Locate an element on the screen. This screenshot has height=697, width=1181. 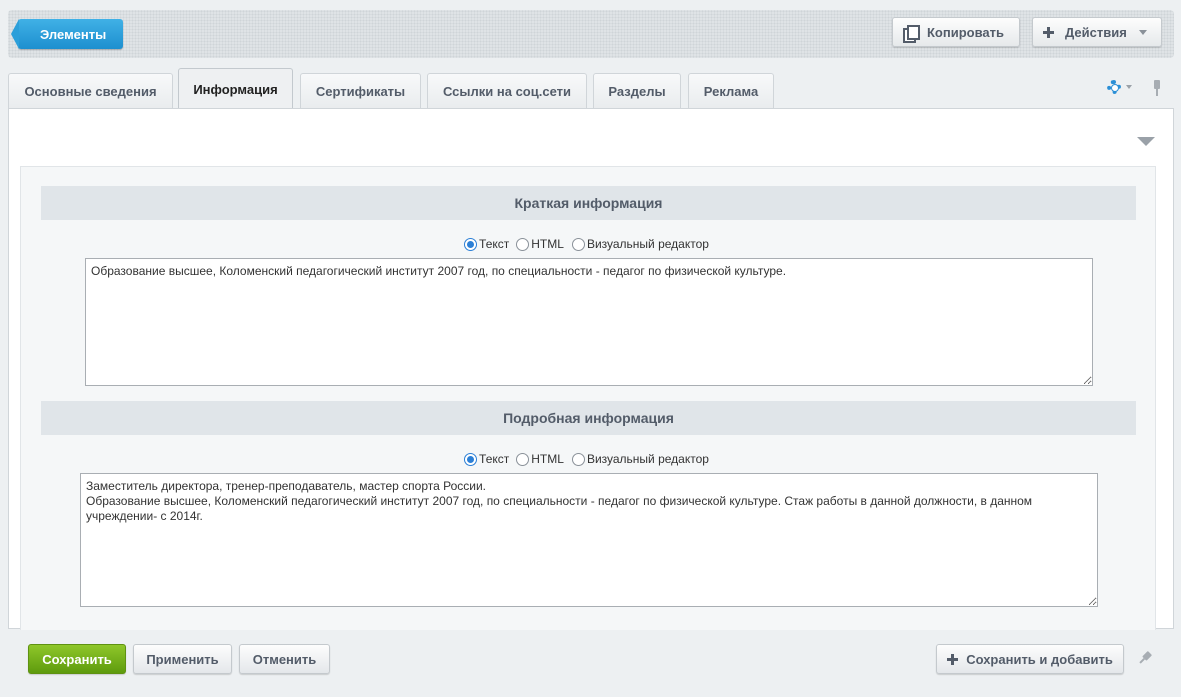
save-and-add-button: Сохранить и добавить is located at coordinates (1030, 659).